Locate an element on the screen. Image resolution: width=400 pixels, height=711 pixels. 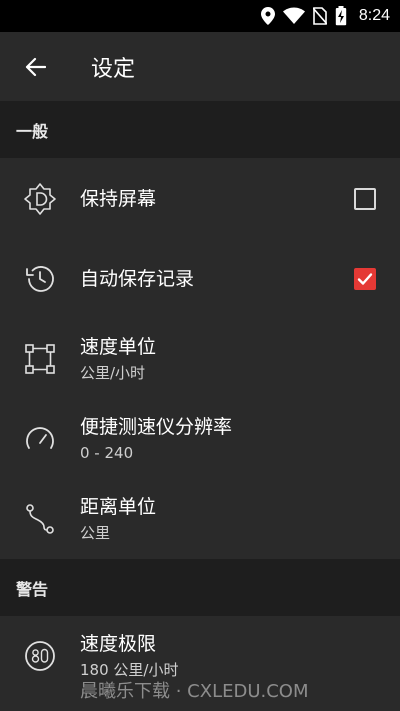
setting-label: 距离单位 is located at coordinates (118, 507).